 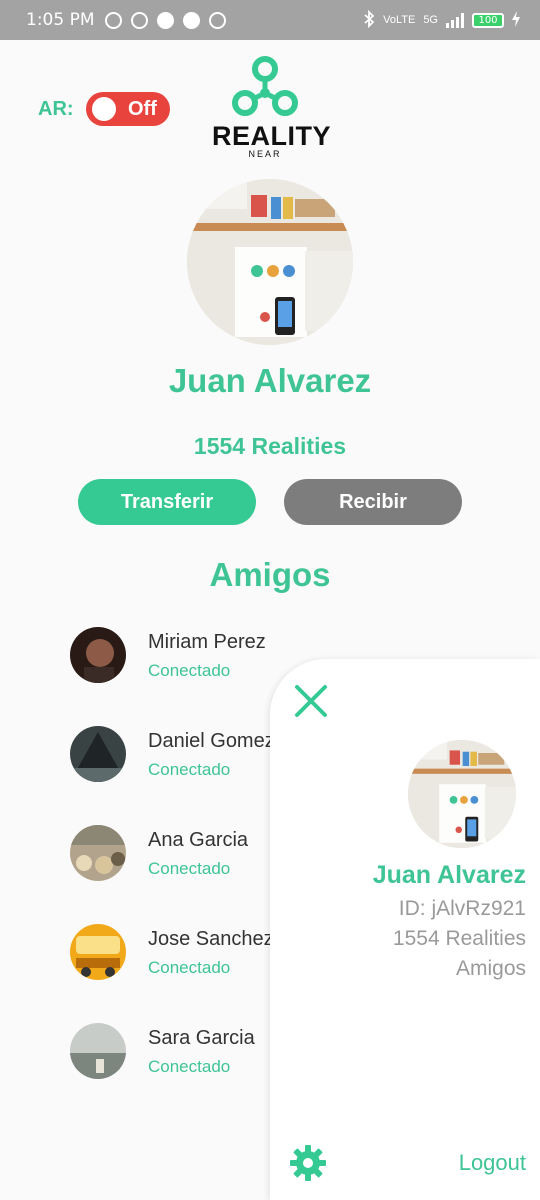 What do you see at coordinates (60, 20) in the screenshot?
I see `status-time: 1:05 PM` at bounding box center [60, 20].